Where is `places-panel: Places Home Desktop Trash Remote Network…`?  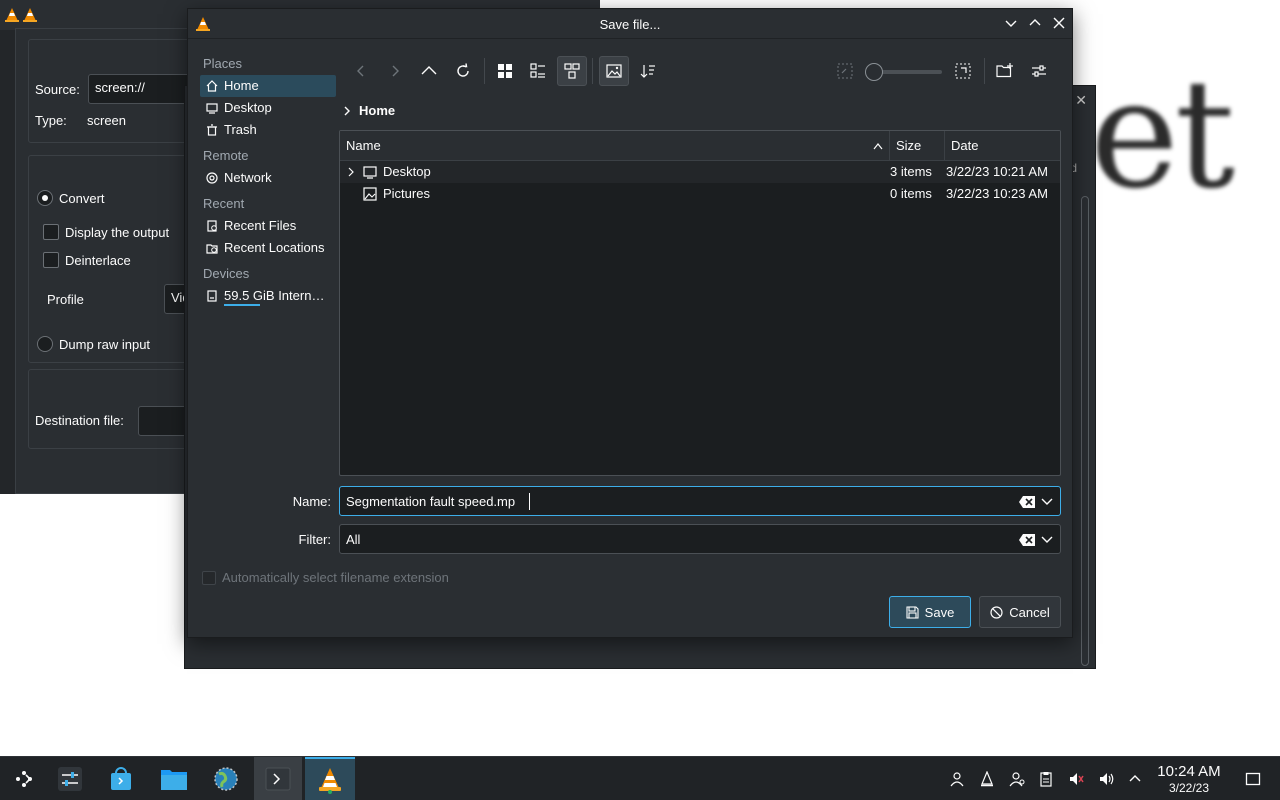 places-panel: Places Home Desktop Trash Remote Network… is located at coordinates (268, 179).